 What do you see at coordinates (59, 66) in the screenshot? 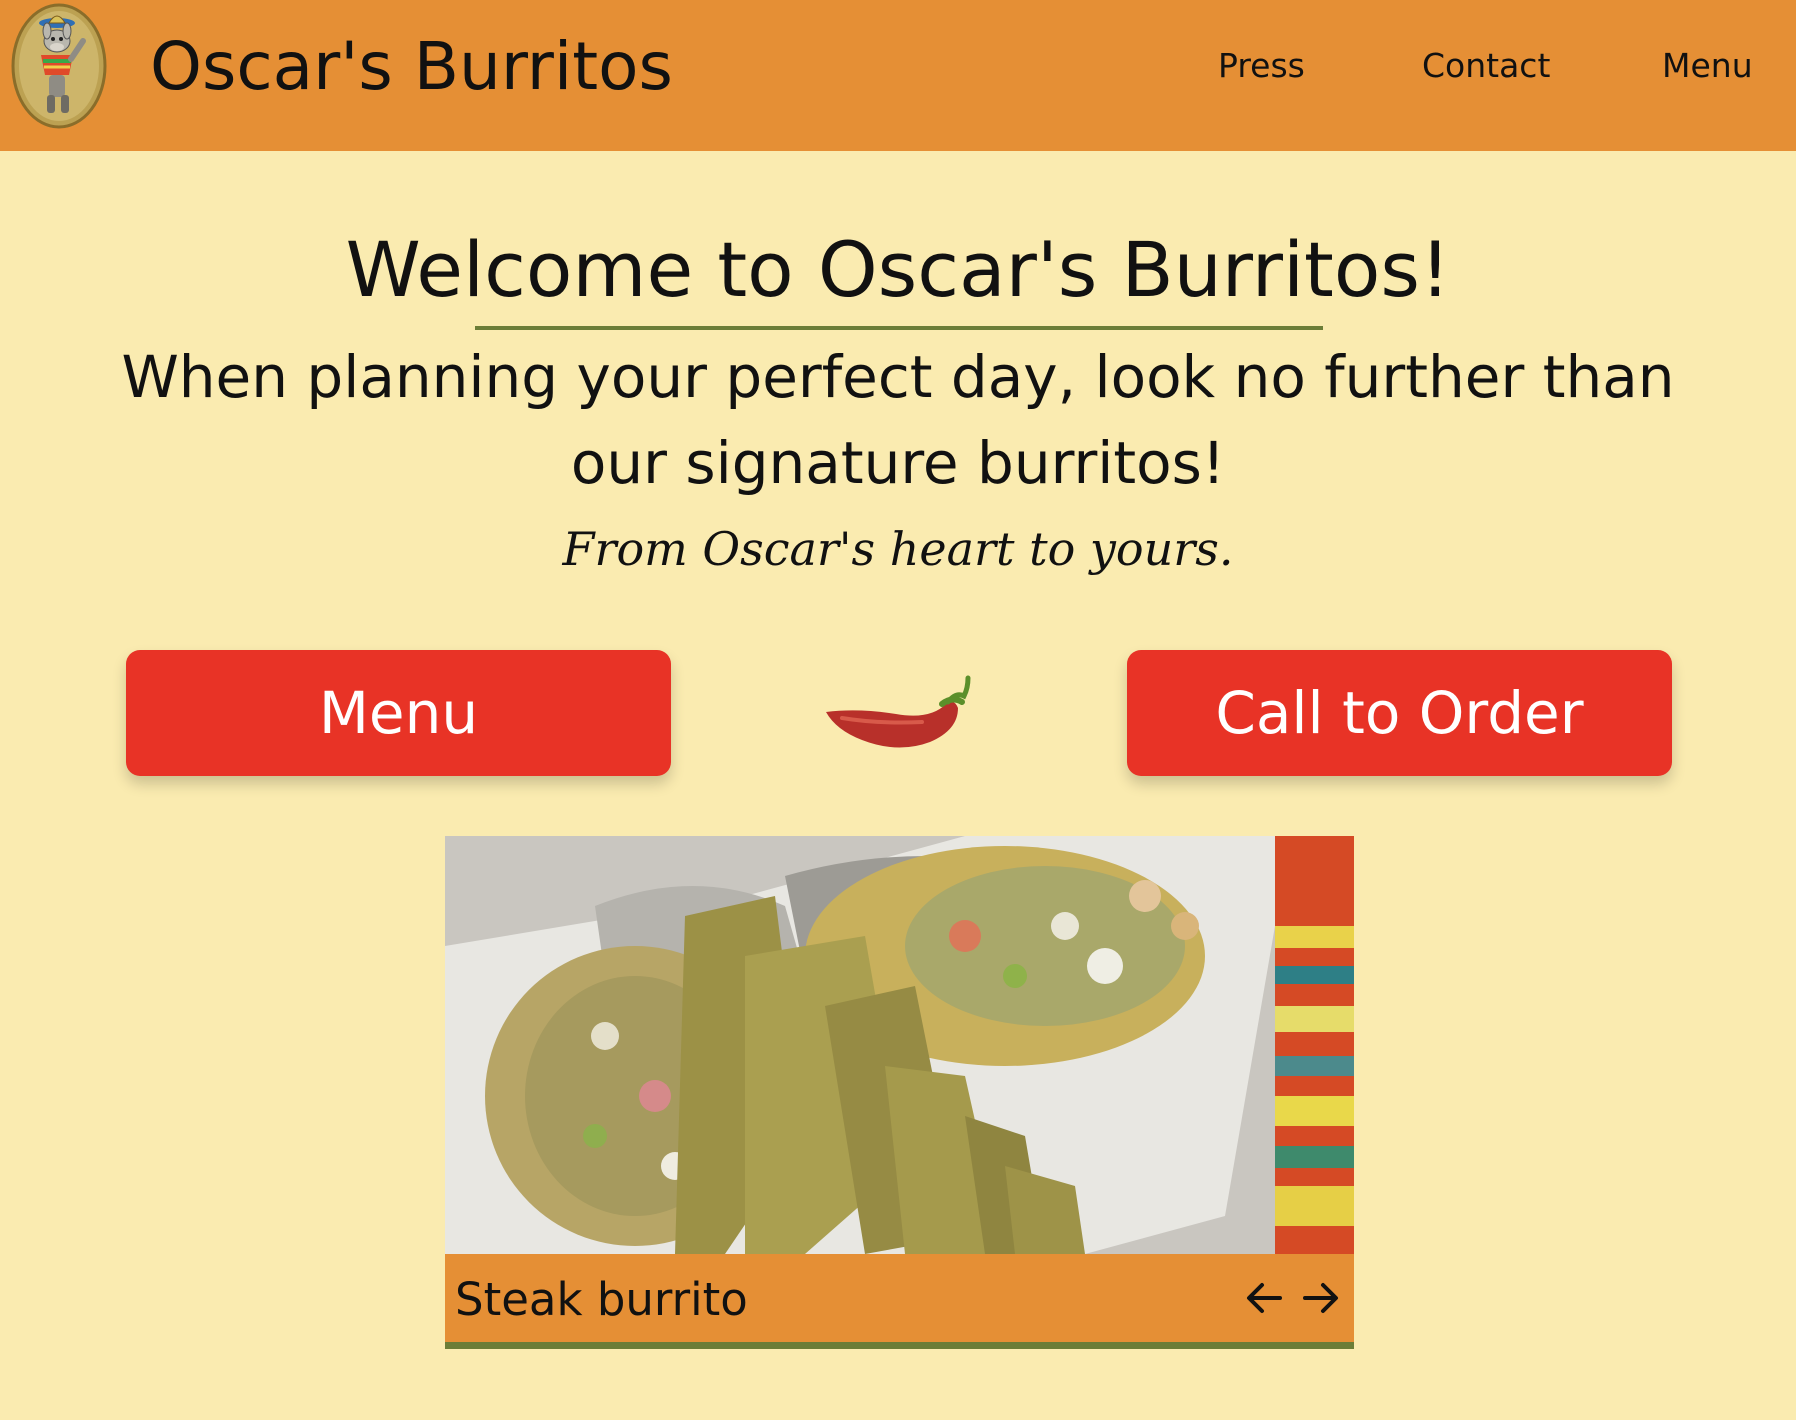
I see `donkey-mascot-logo` at bounding box center [59, 66].